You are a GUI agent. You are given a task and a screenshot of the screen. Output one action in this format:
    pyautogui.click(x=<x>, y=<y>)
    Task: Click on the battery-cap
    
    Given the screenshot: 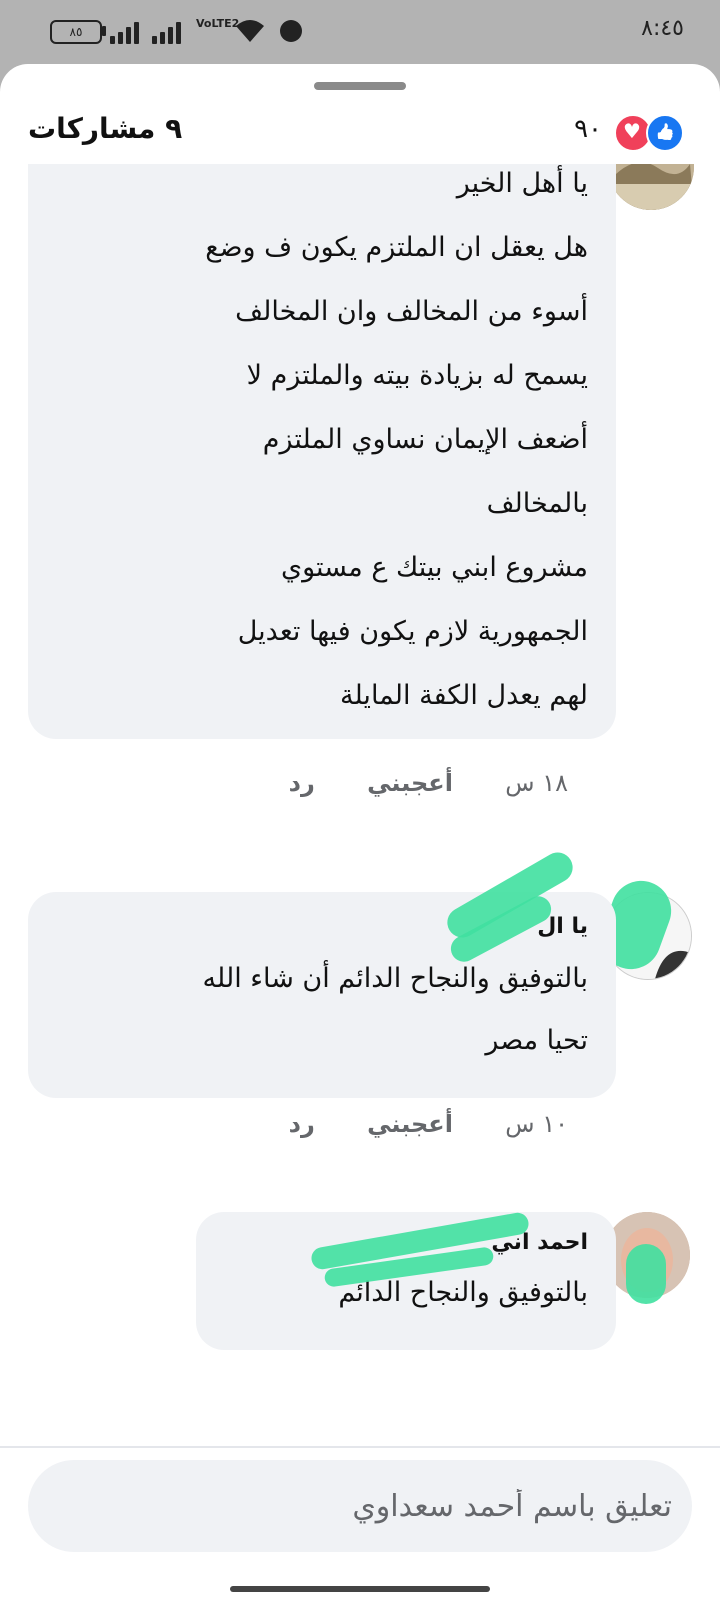 What is the action you would take?
    pyautogui.click(x=104, y=31)
    